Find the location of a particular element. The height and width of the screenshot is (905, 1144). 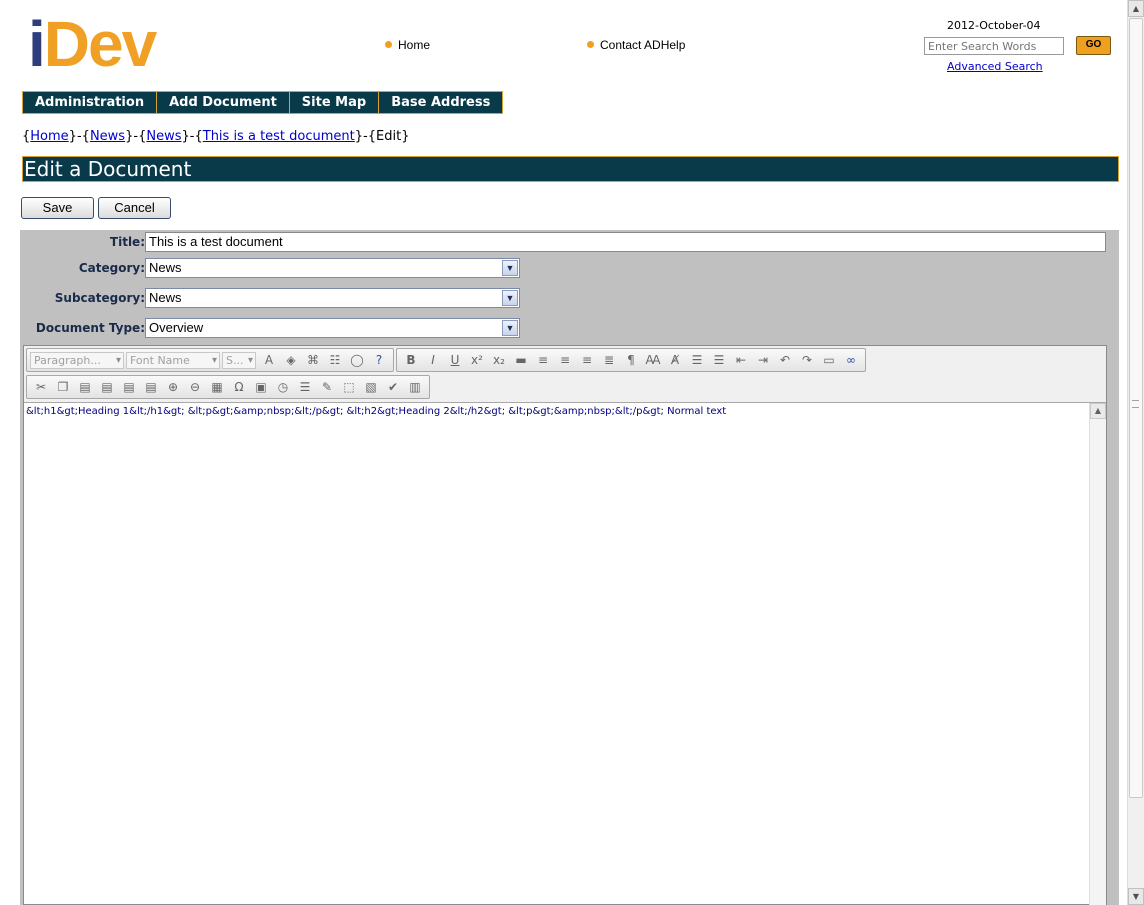

insert-date-time-icon: ◷ is located at coordinates (283, 387).